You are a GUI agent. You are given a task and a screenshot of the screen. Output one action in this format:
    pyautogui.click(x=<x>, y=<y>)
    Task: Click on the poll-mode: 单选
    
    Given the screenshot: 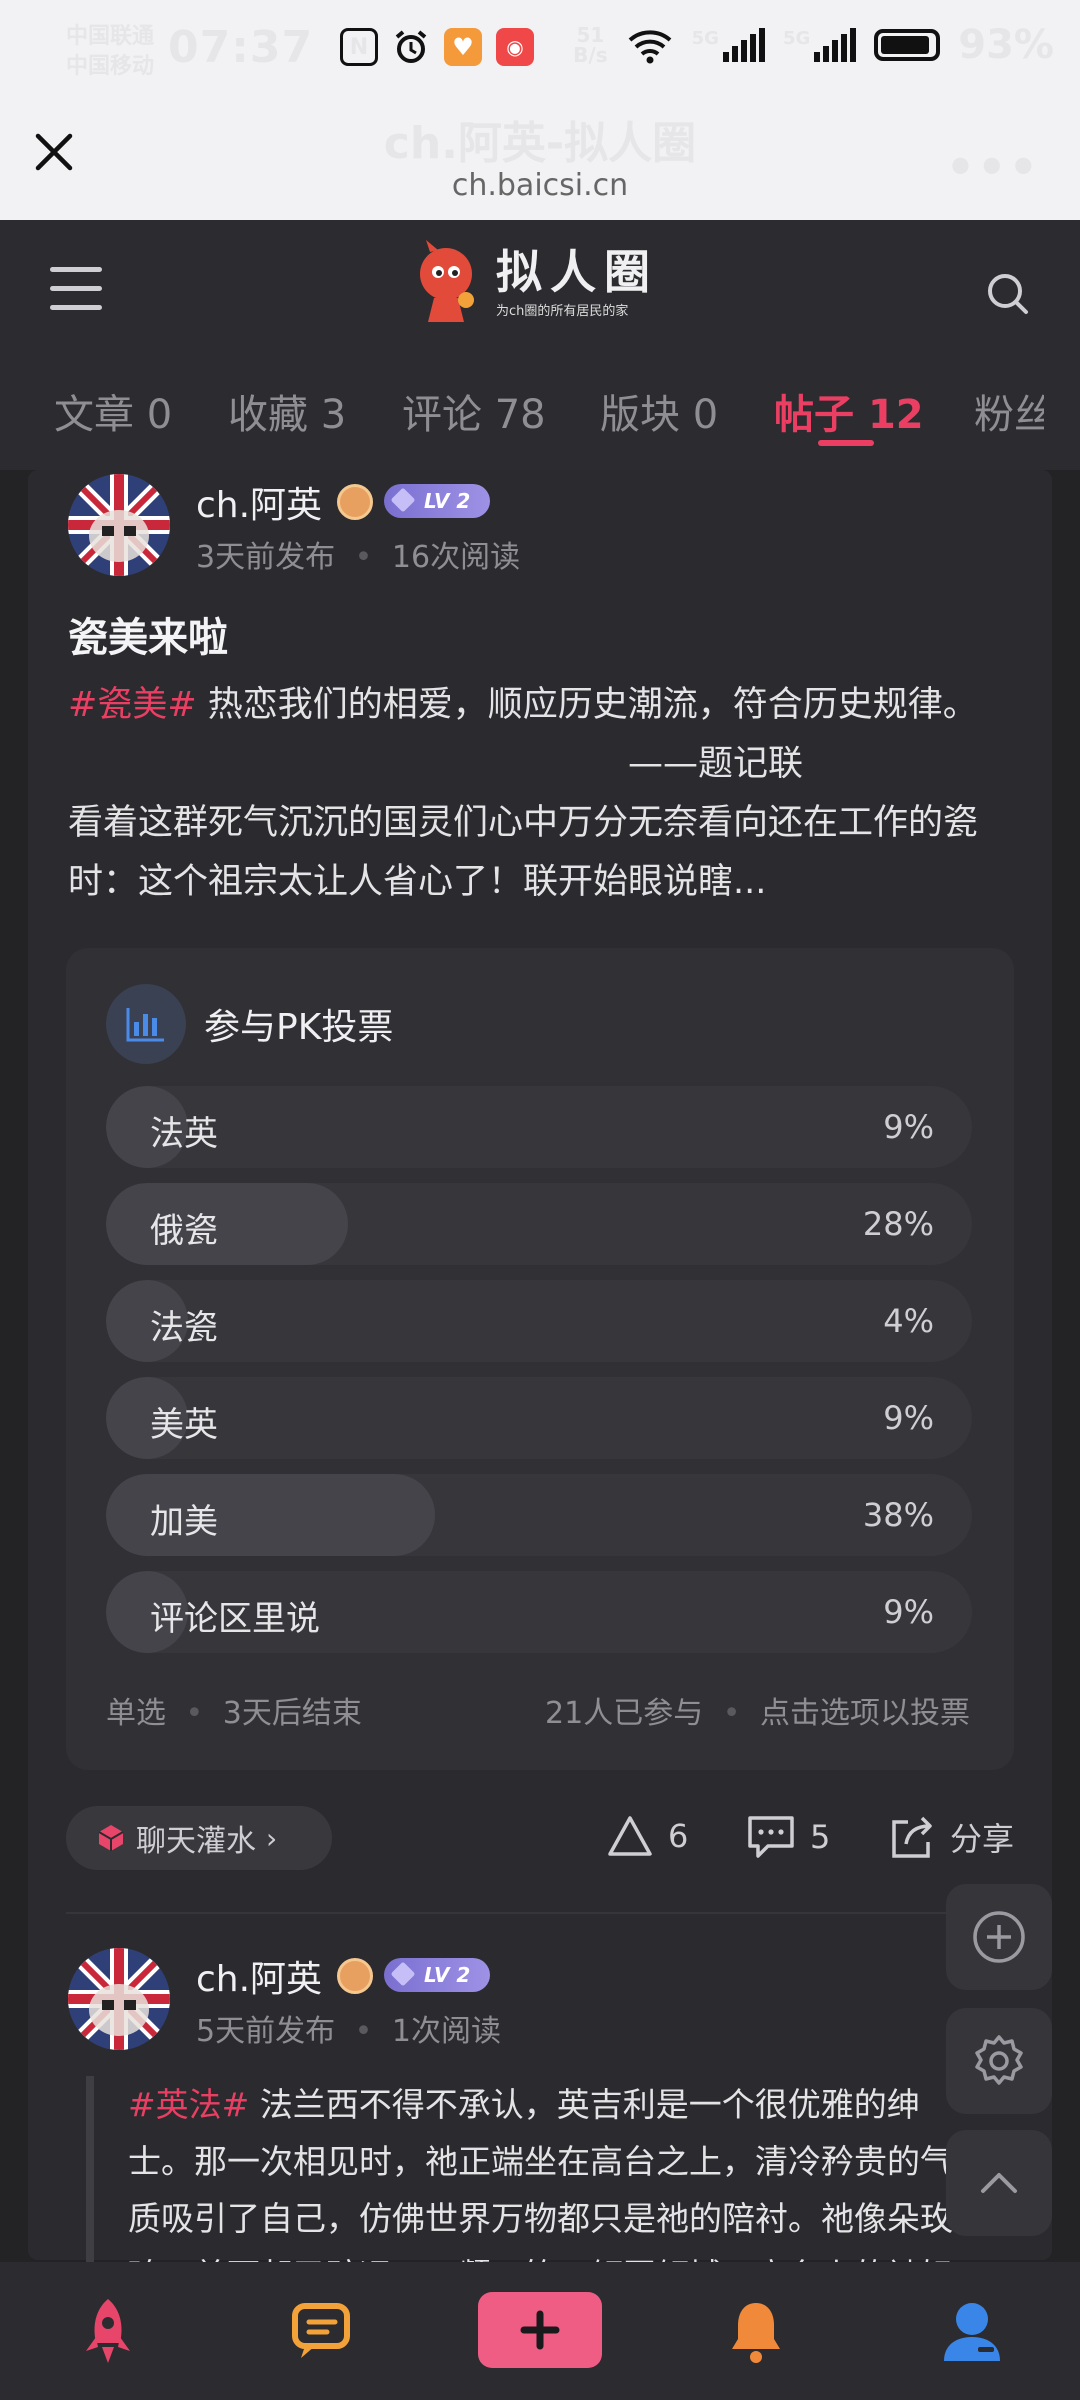 What is the action you would take?
    pyautogui.click(x=136, y=1713)
    